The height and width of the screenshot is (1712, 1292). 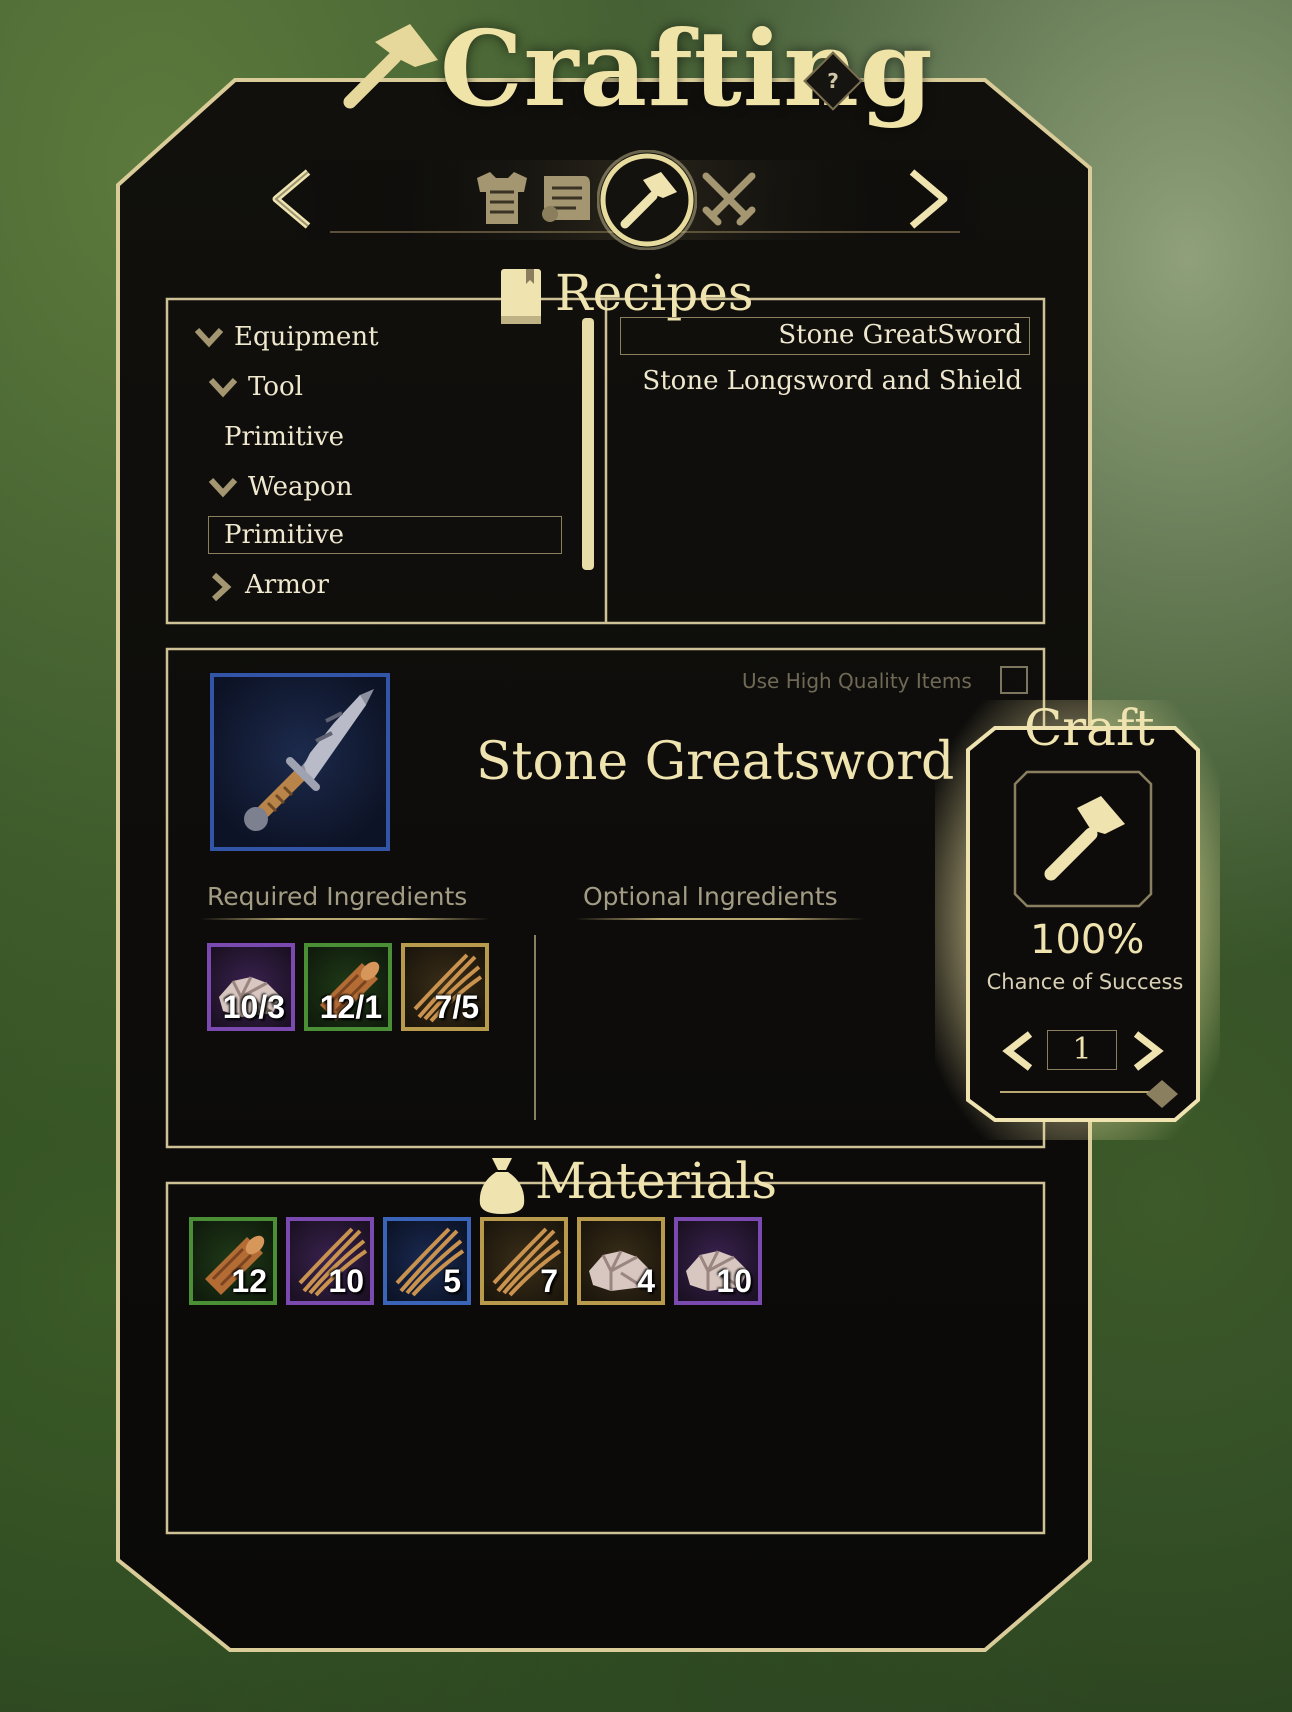 I want to click on optional-ingredients-label: Optional Ingredients, so click(x=710, y=896).